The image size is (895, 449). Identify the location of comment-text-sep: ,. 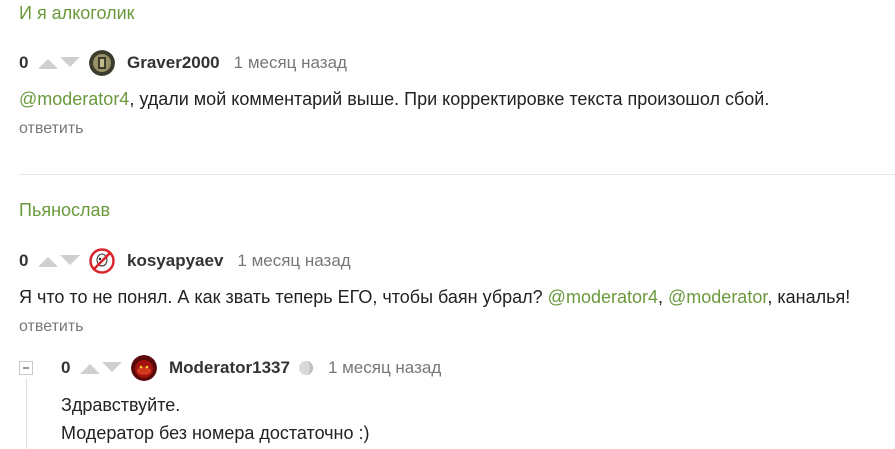
(663, 297).